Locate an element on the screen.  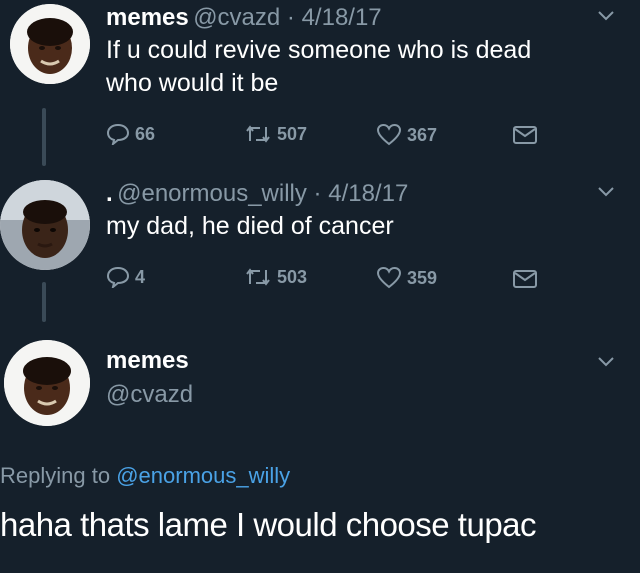
tweet-text: my dad, he died of cancer is located at coordinates (250, 226).